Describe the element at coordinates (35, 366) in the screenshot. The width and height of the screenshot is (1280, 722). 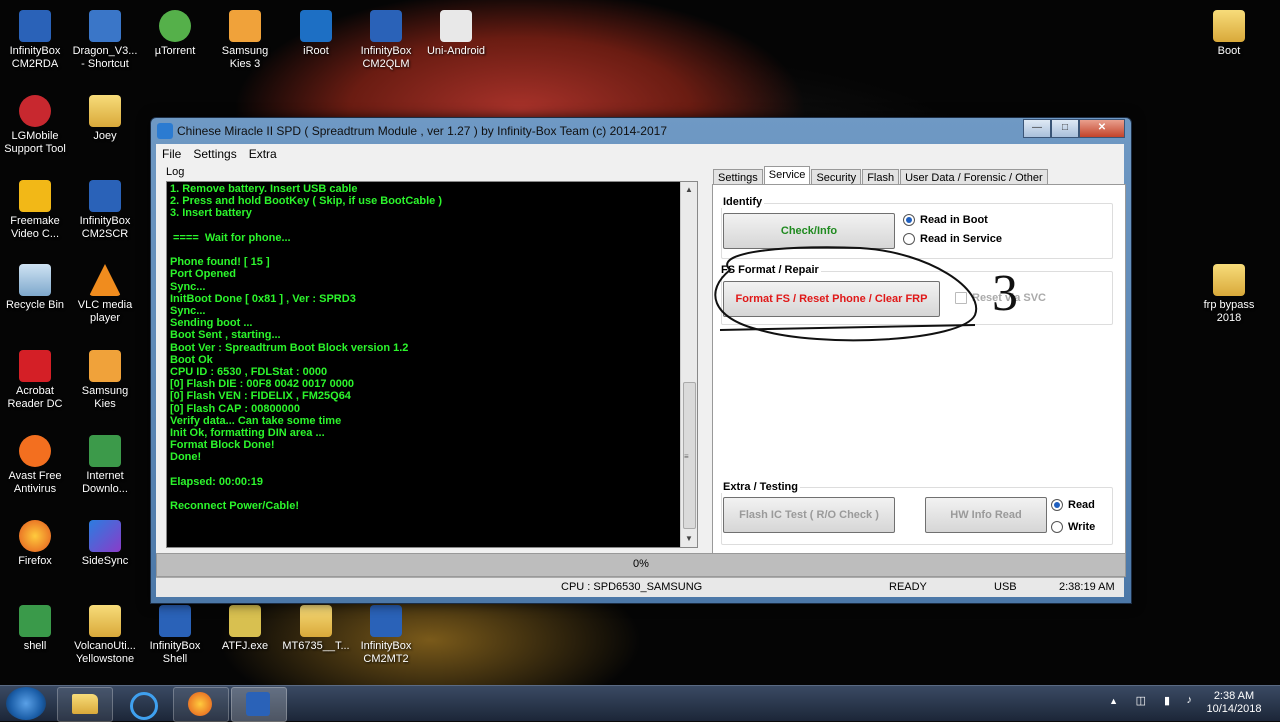
I see `acrobat-icon` at that location.